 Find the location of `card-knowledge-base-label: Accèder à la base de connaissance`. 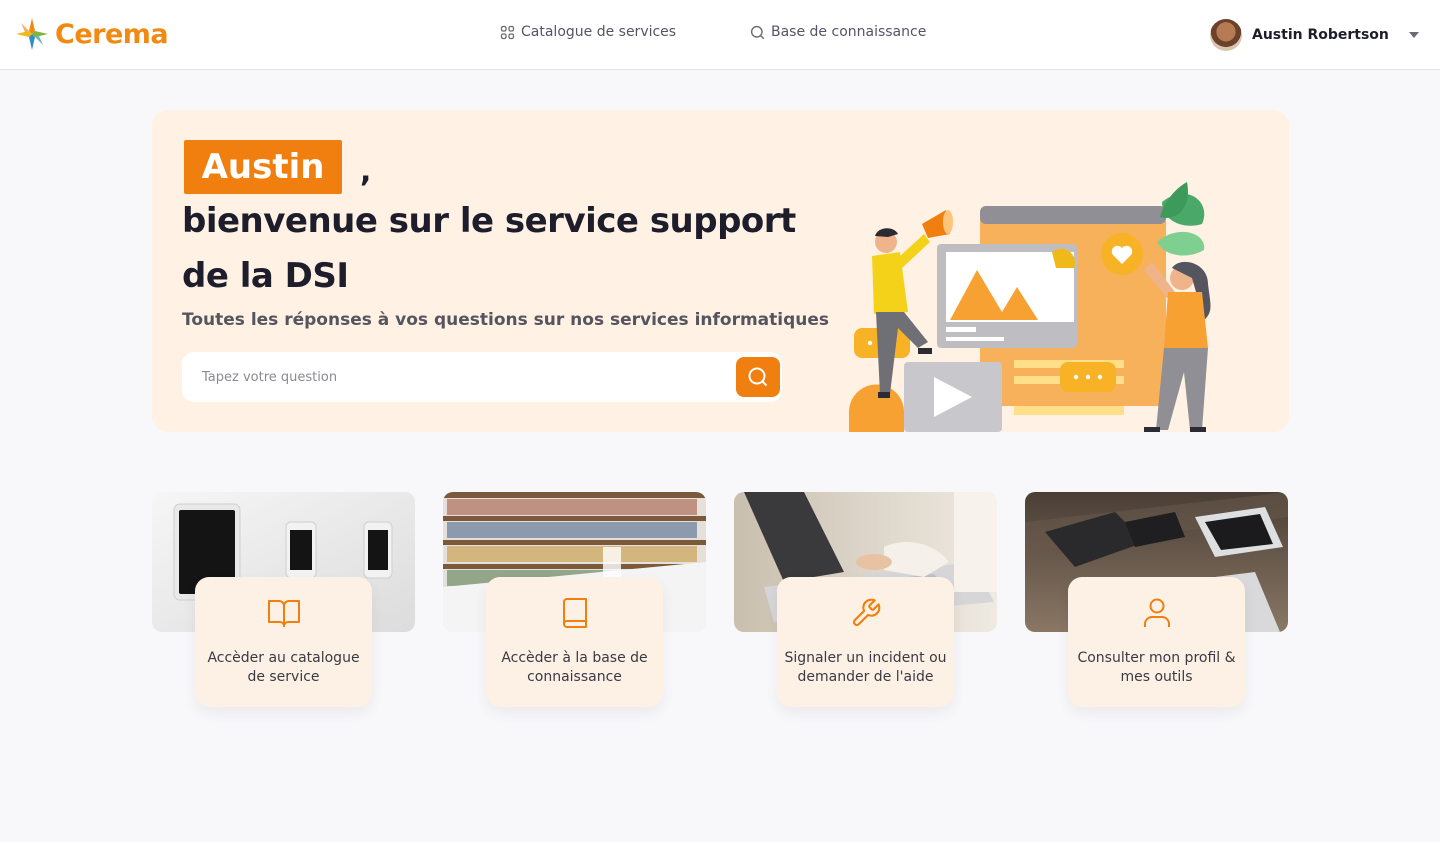

card-knowledge-base-label: Accèder à la base de connaissance is located at coordinates (574, 667).